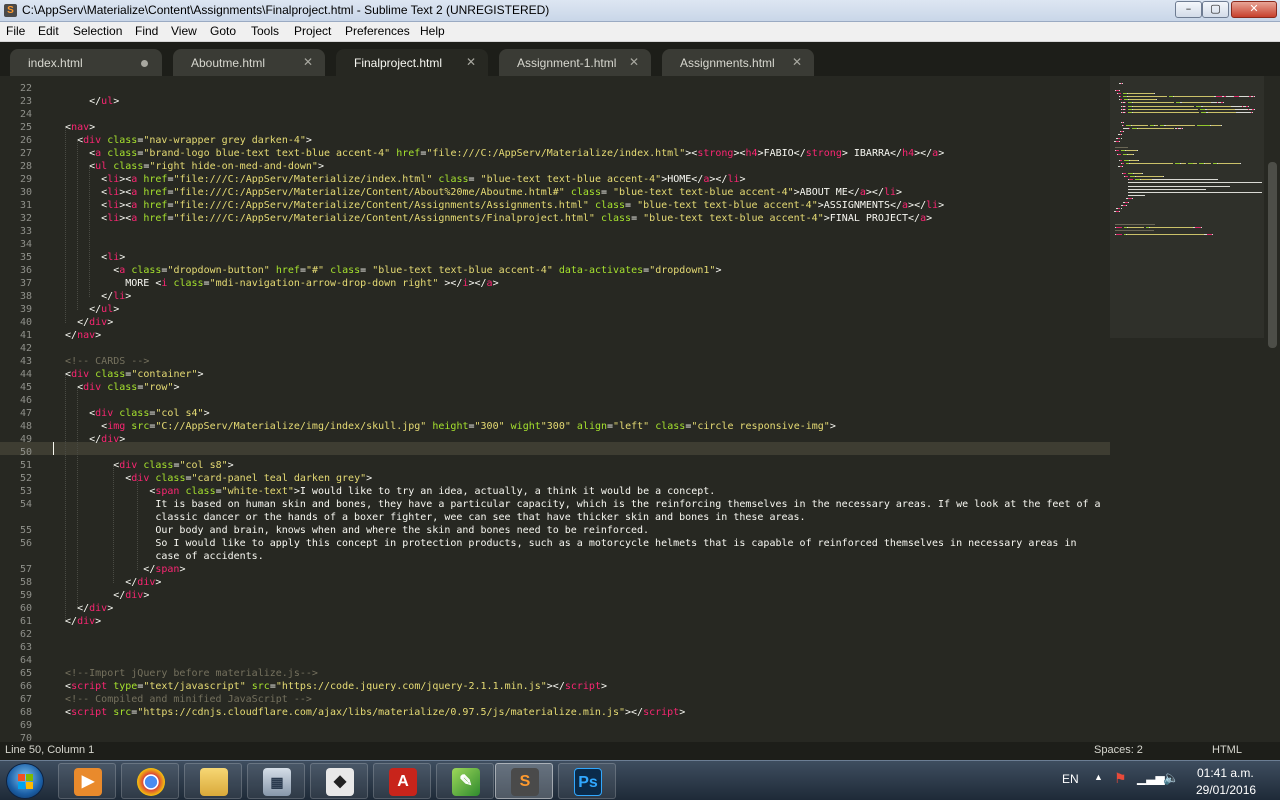 Image resolution: width=1280 pixels, height=800 pixels. Describe the element at coordinates (203, 465) in the screenshot. I see `code-token: "col s8"` at that location.